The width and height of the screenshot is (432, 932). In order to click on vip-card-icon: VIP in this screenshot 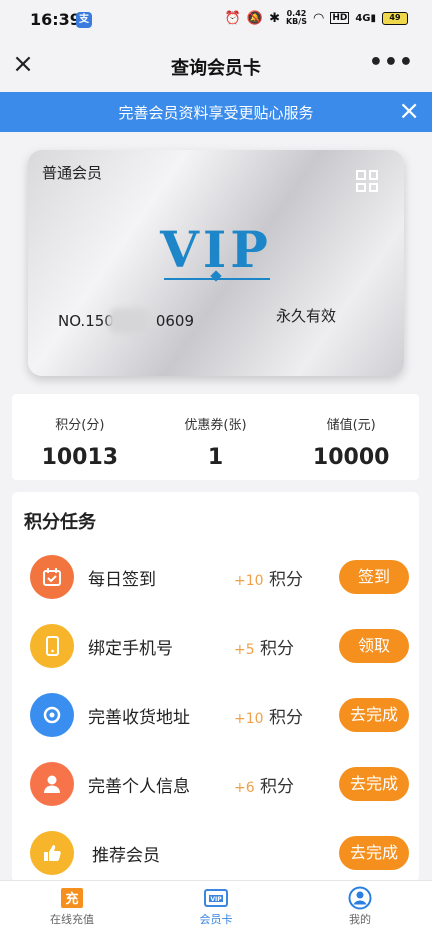, I will do `click(216, 898)`.